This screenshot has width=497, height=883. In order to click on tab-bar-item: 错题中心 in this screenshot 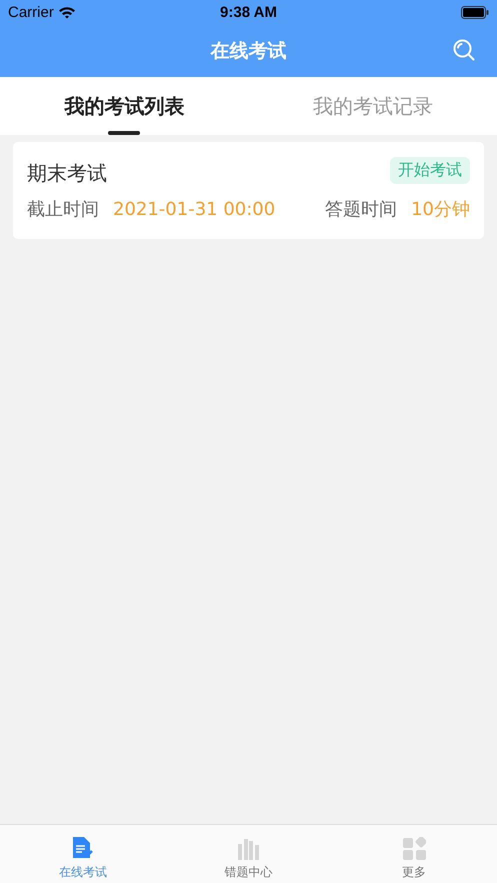, I will do `click(249, 854)`.